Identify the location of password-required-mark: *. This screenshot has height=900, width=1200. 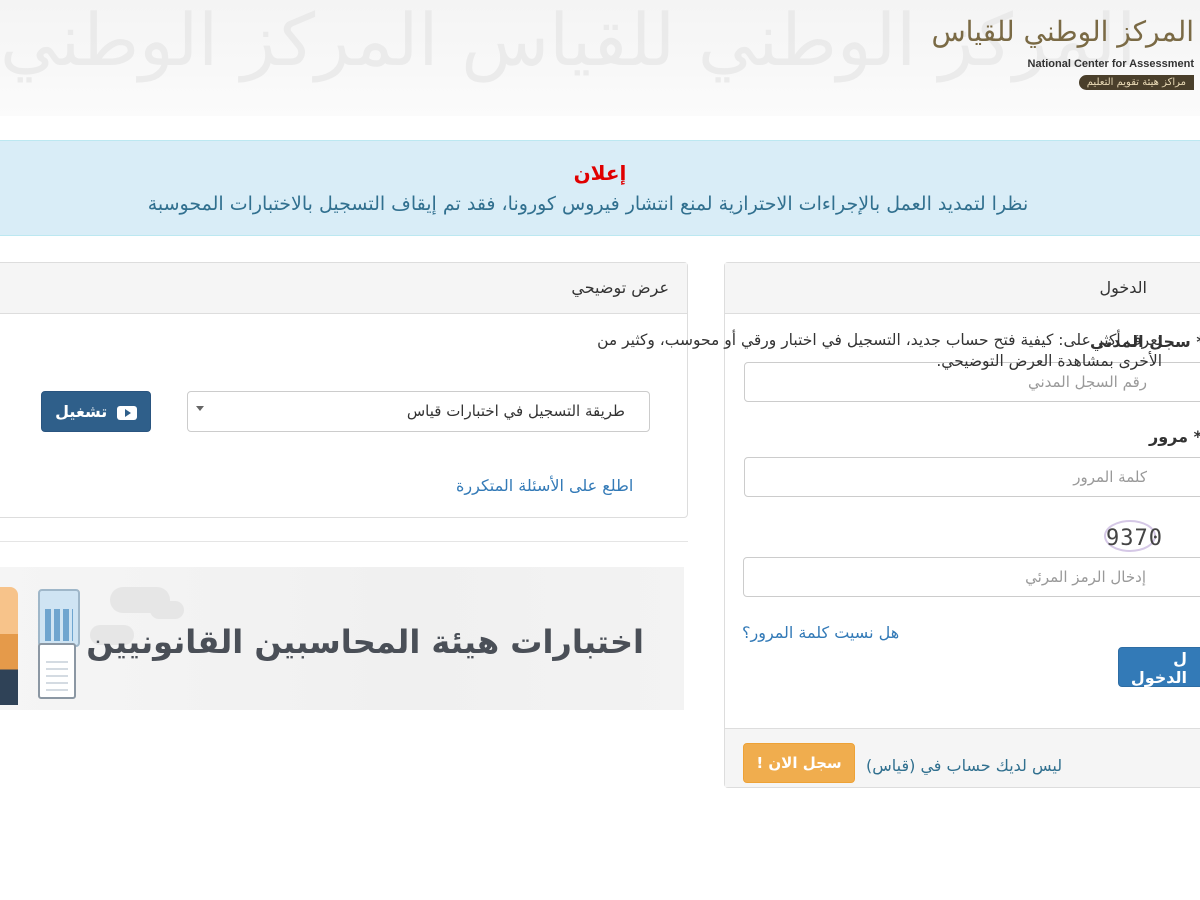
(1197, 436).